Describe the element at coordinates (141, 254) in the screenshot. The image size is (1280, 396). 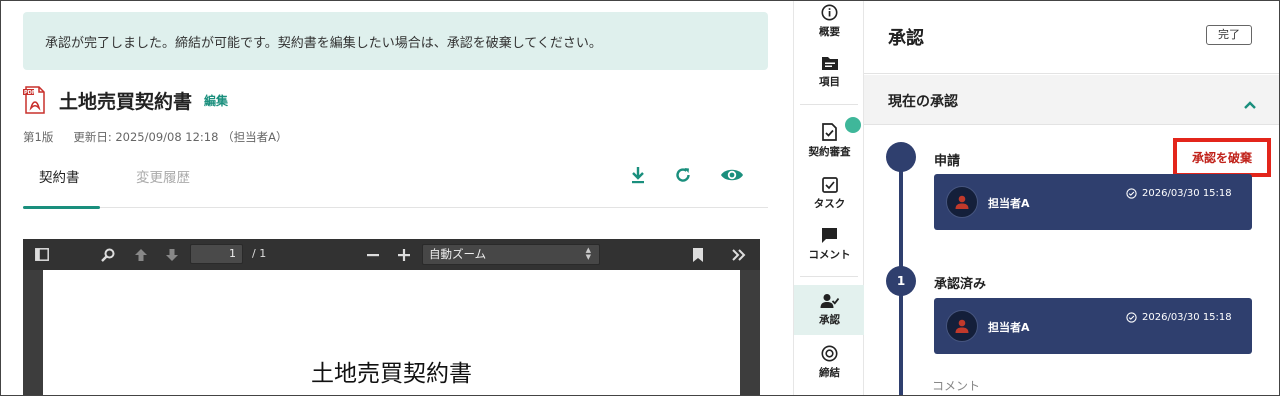
I see `previous-page-icon` at that location.